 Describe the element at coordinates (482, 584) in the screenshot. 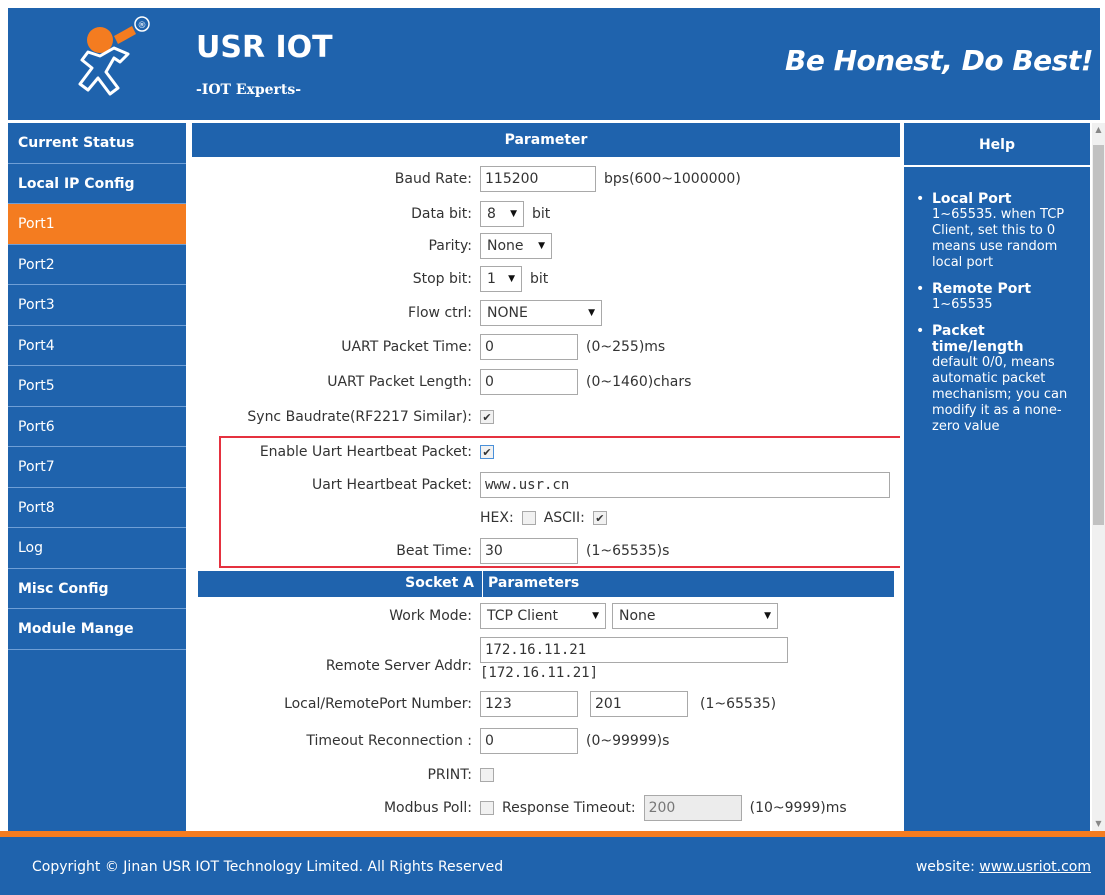

I see `socket-title-divider` at that location.